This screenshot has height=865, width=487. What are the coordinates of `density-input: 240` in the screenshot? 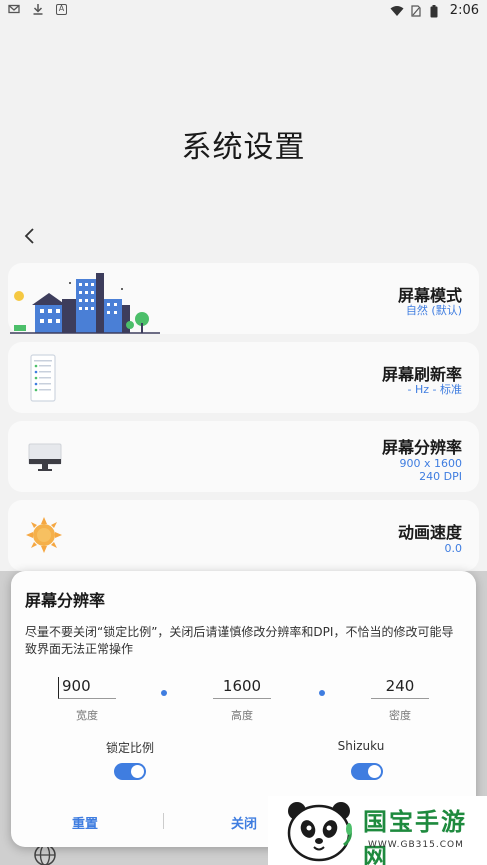 It's located at (400, 688).